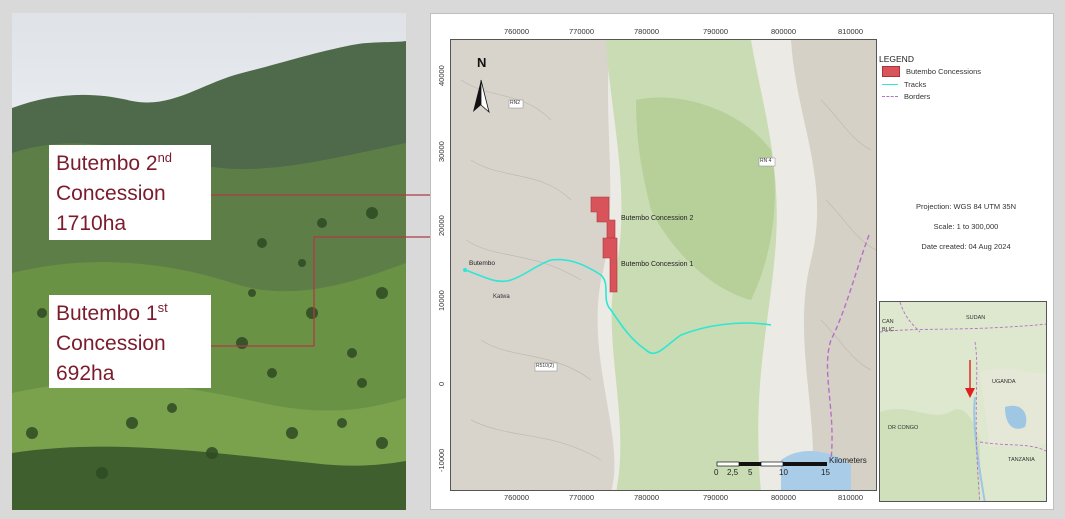 This screenshot has height=519, width=1065. Describe the element at coordinates (716, 31) in the screenshot. I see `x-tick-top-4: 790000` at that location.